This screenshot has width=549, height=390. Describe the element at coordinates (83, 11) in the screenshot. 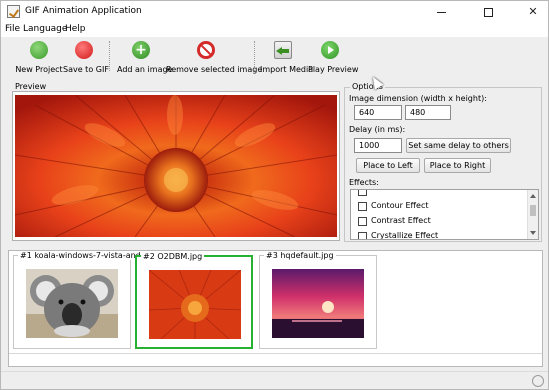

I see `window-title: GIF Animation Application` at that location.